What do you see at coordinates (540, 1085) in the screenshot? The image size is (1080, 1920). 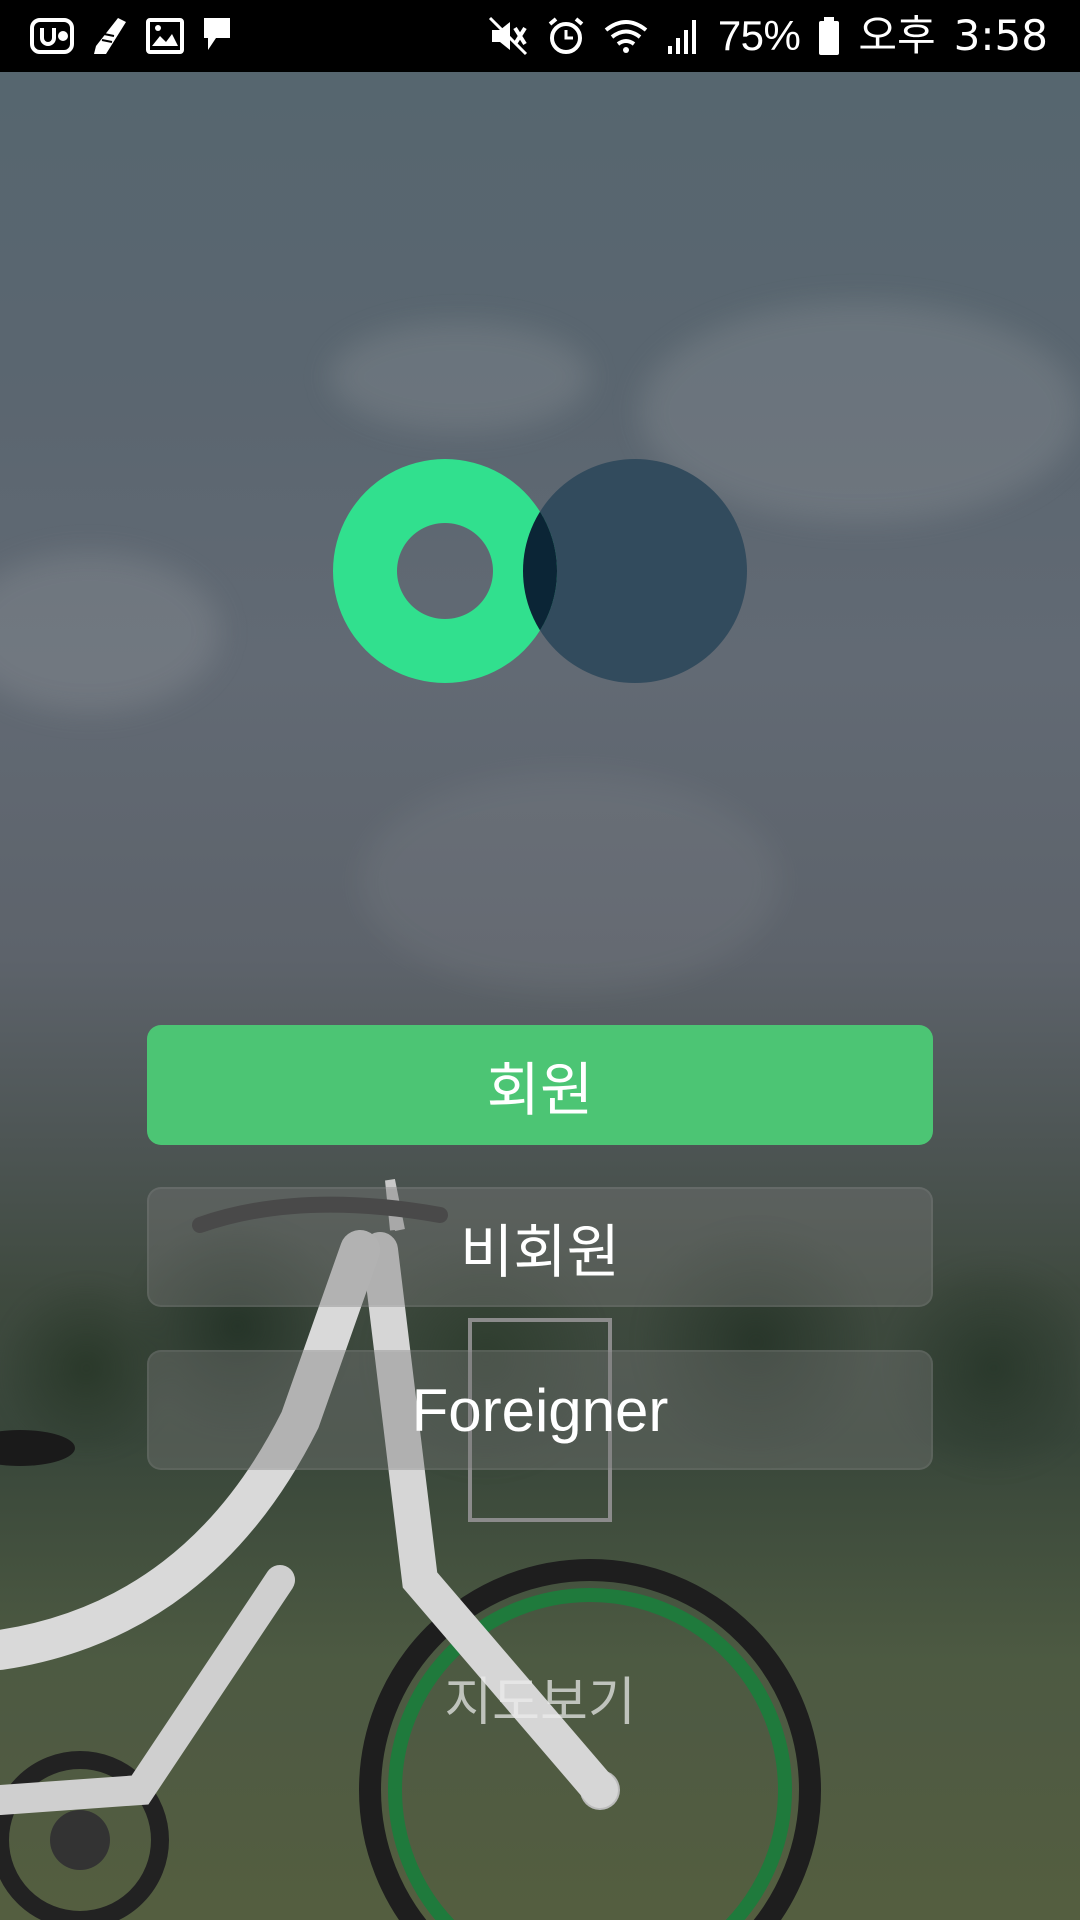 I see `member-button: 회원` at bounding box center [540, 1085].